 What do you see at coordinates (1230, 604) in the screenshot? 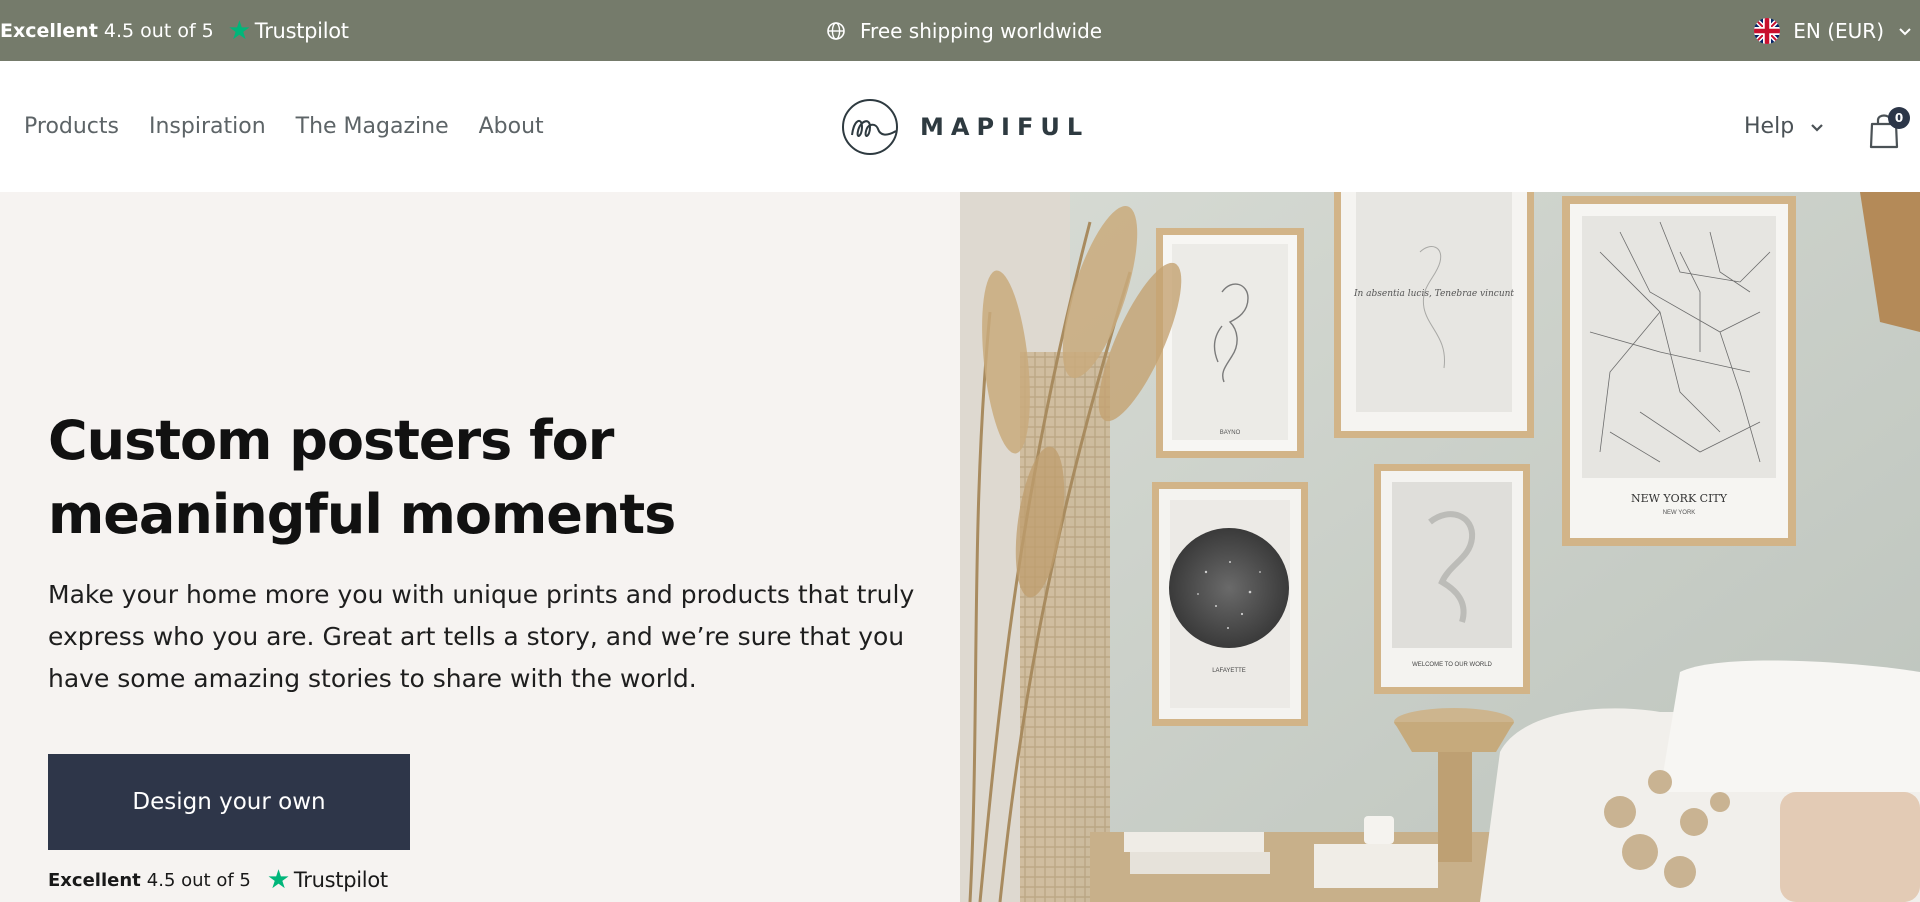
I see `poster-star-map: LAFAYETTE` at bounding box center [1230, 604].